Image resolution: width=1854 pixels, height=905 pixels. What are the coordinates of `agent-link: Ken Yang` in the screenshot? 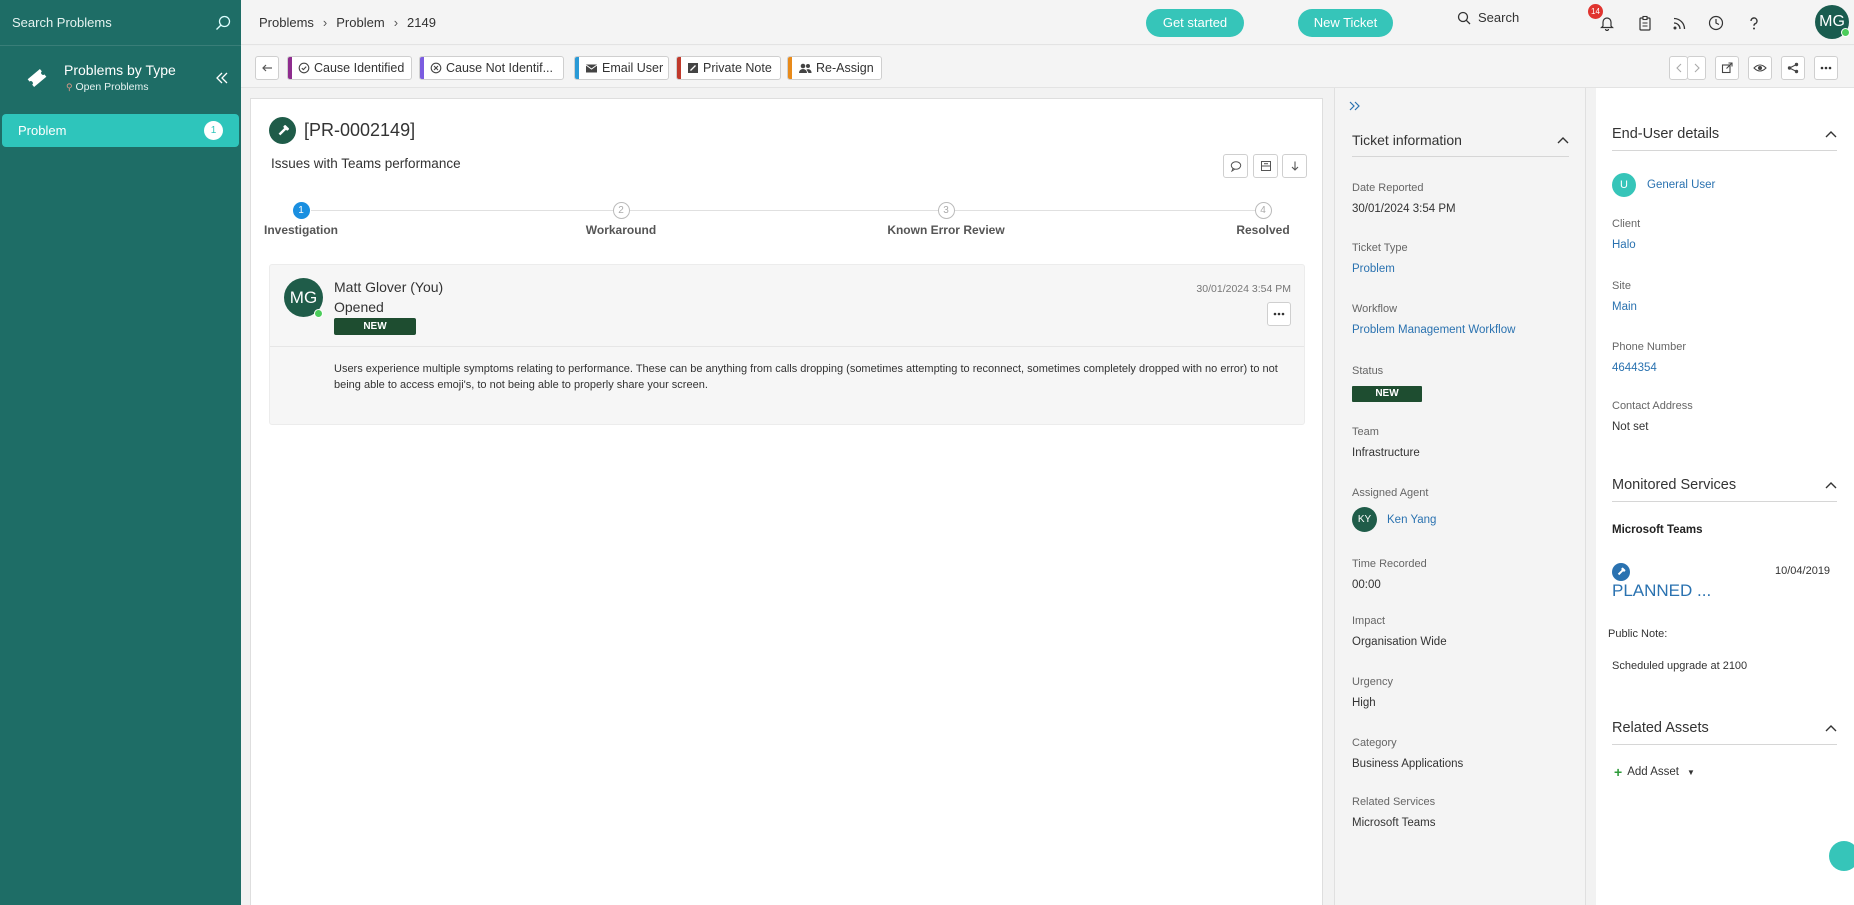 It's located at (1411, 520).